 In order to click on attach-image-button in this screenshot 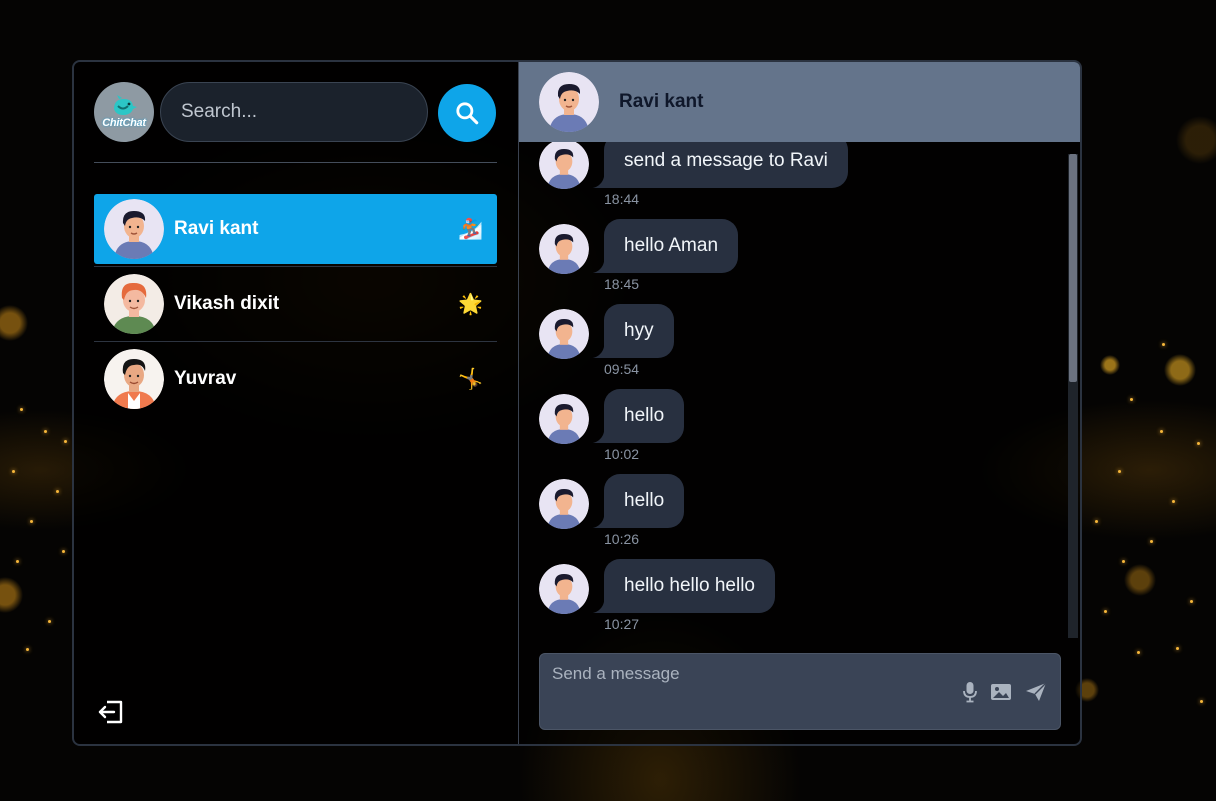, I will do `click(1001, 692)`.